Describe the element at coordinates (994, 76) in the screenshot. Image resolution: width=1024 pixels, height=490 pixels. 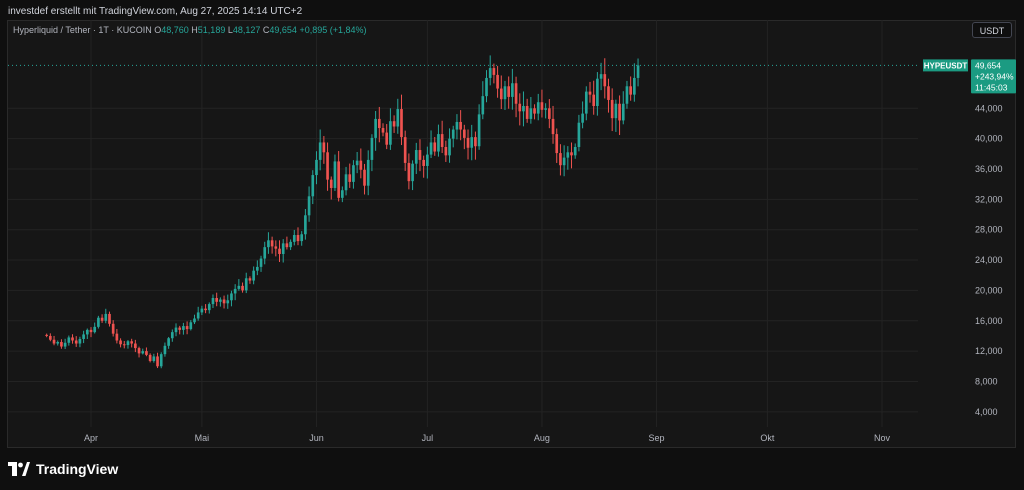
I see `price-tag-change: +243,94%` at that location.